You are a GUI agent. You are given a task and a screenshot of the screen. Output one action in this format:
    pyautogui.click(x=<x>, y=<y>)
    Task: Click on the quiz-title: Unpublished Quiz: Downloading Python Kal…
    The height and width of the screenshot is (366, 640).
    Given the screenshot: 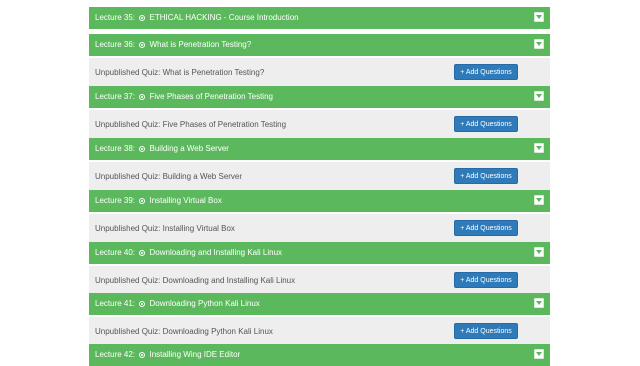 What is the action you would take?
    pyautogui.click(x=184, y=331)
    